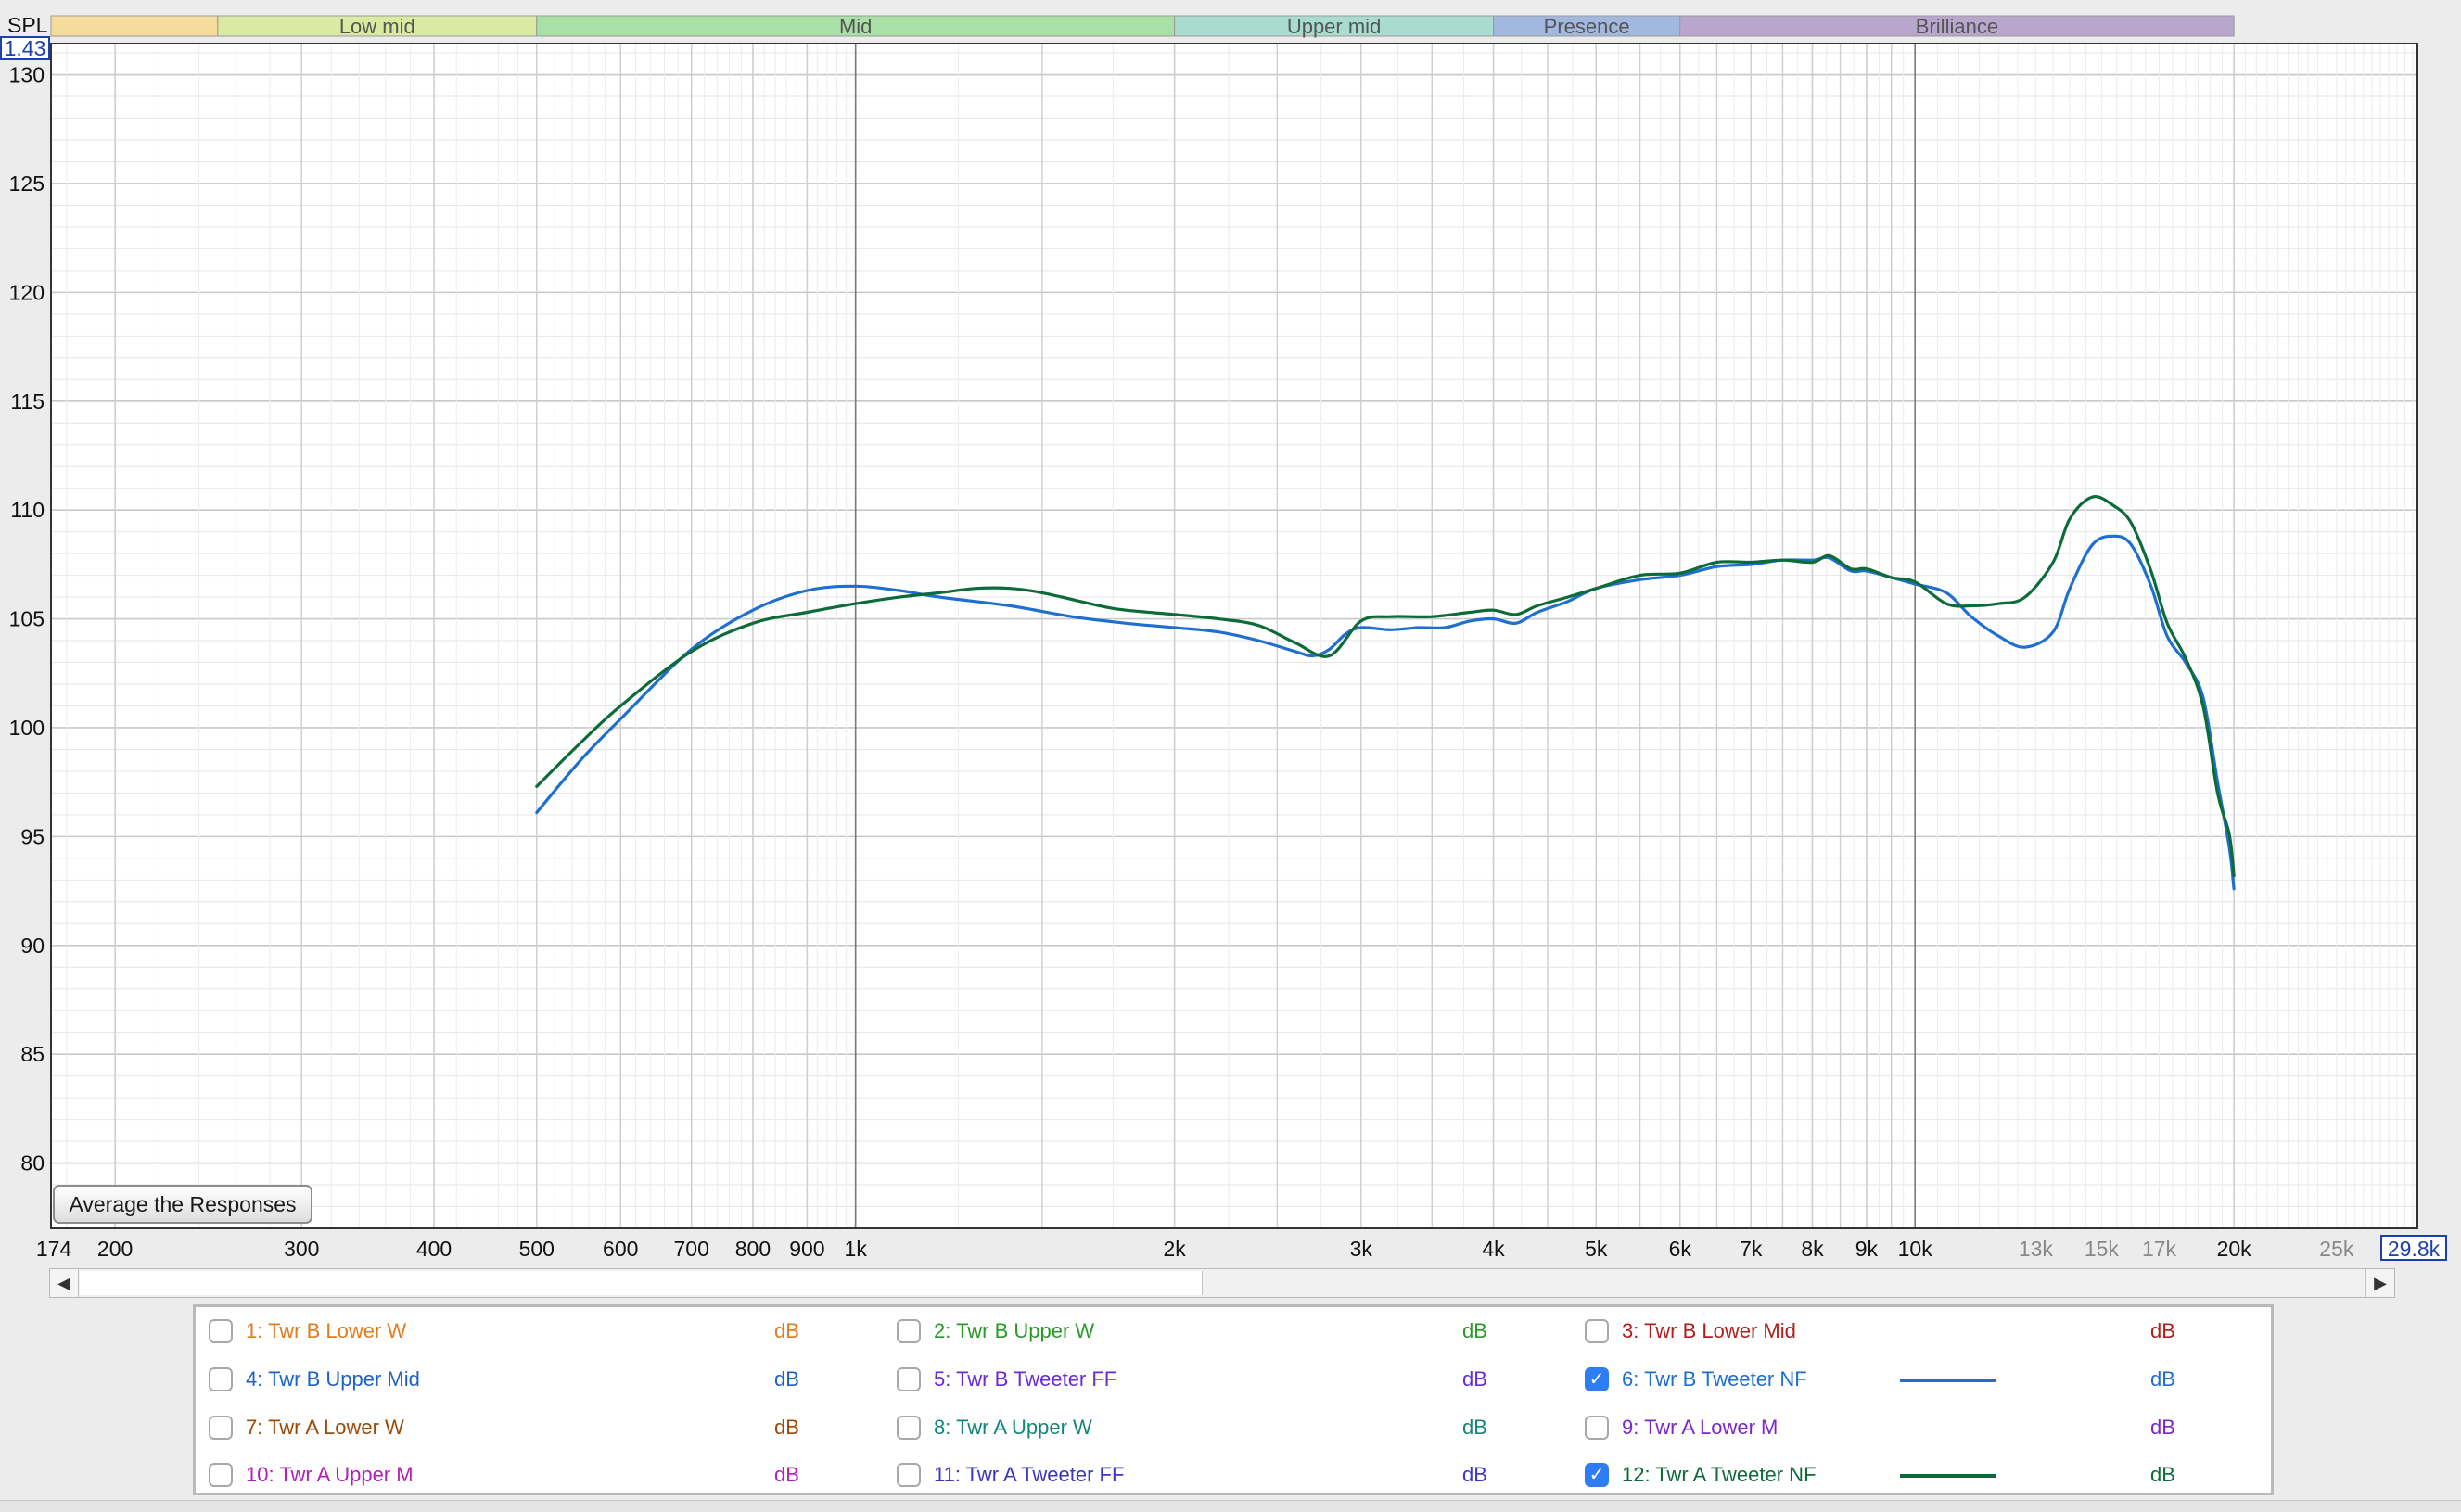  Describe the element at coordinates (1751, 1249) in the screenshot. I see `x-tick-label: 7k` at that location.